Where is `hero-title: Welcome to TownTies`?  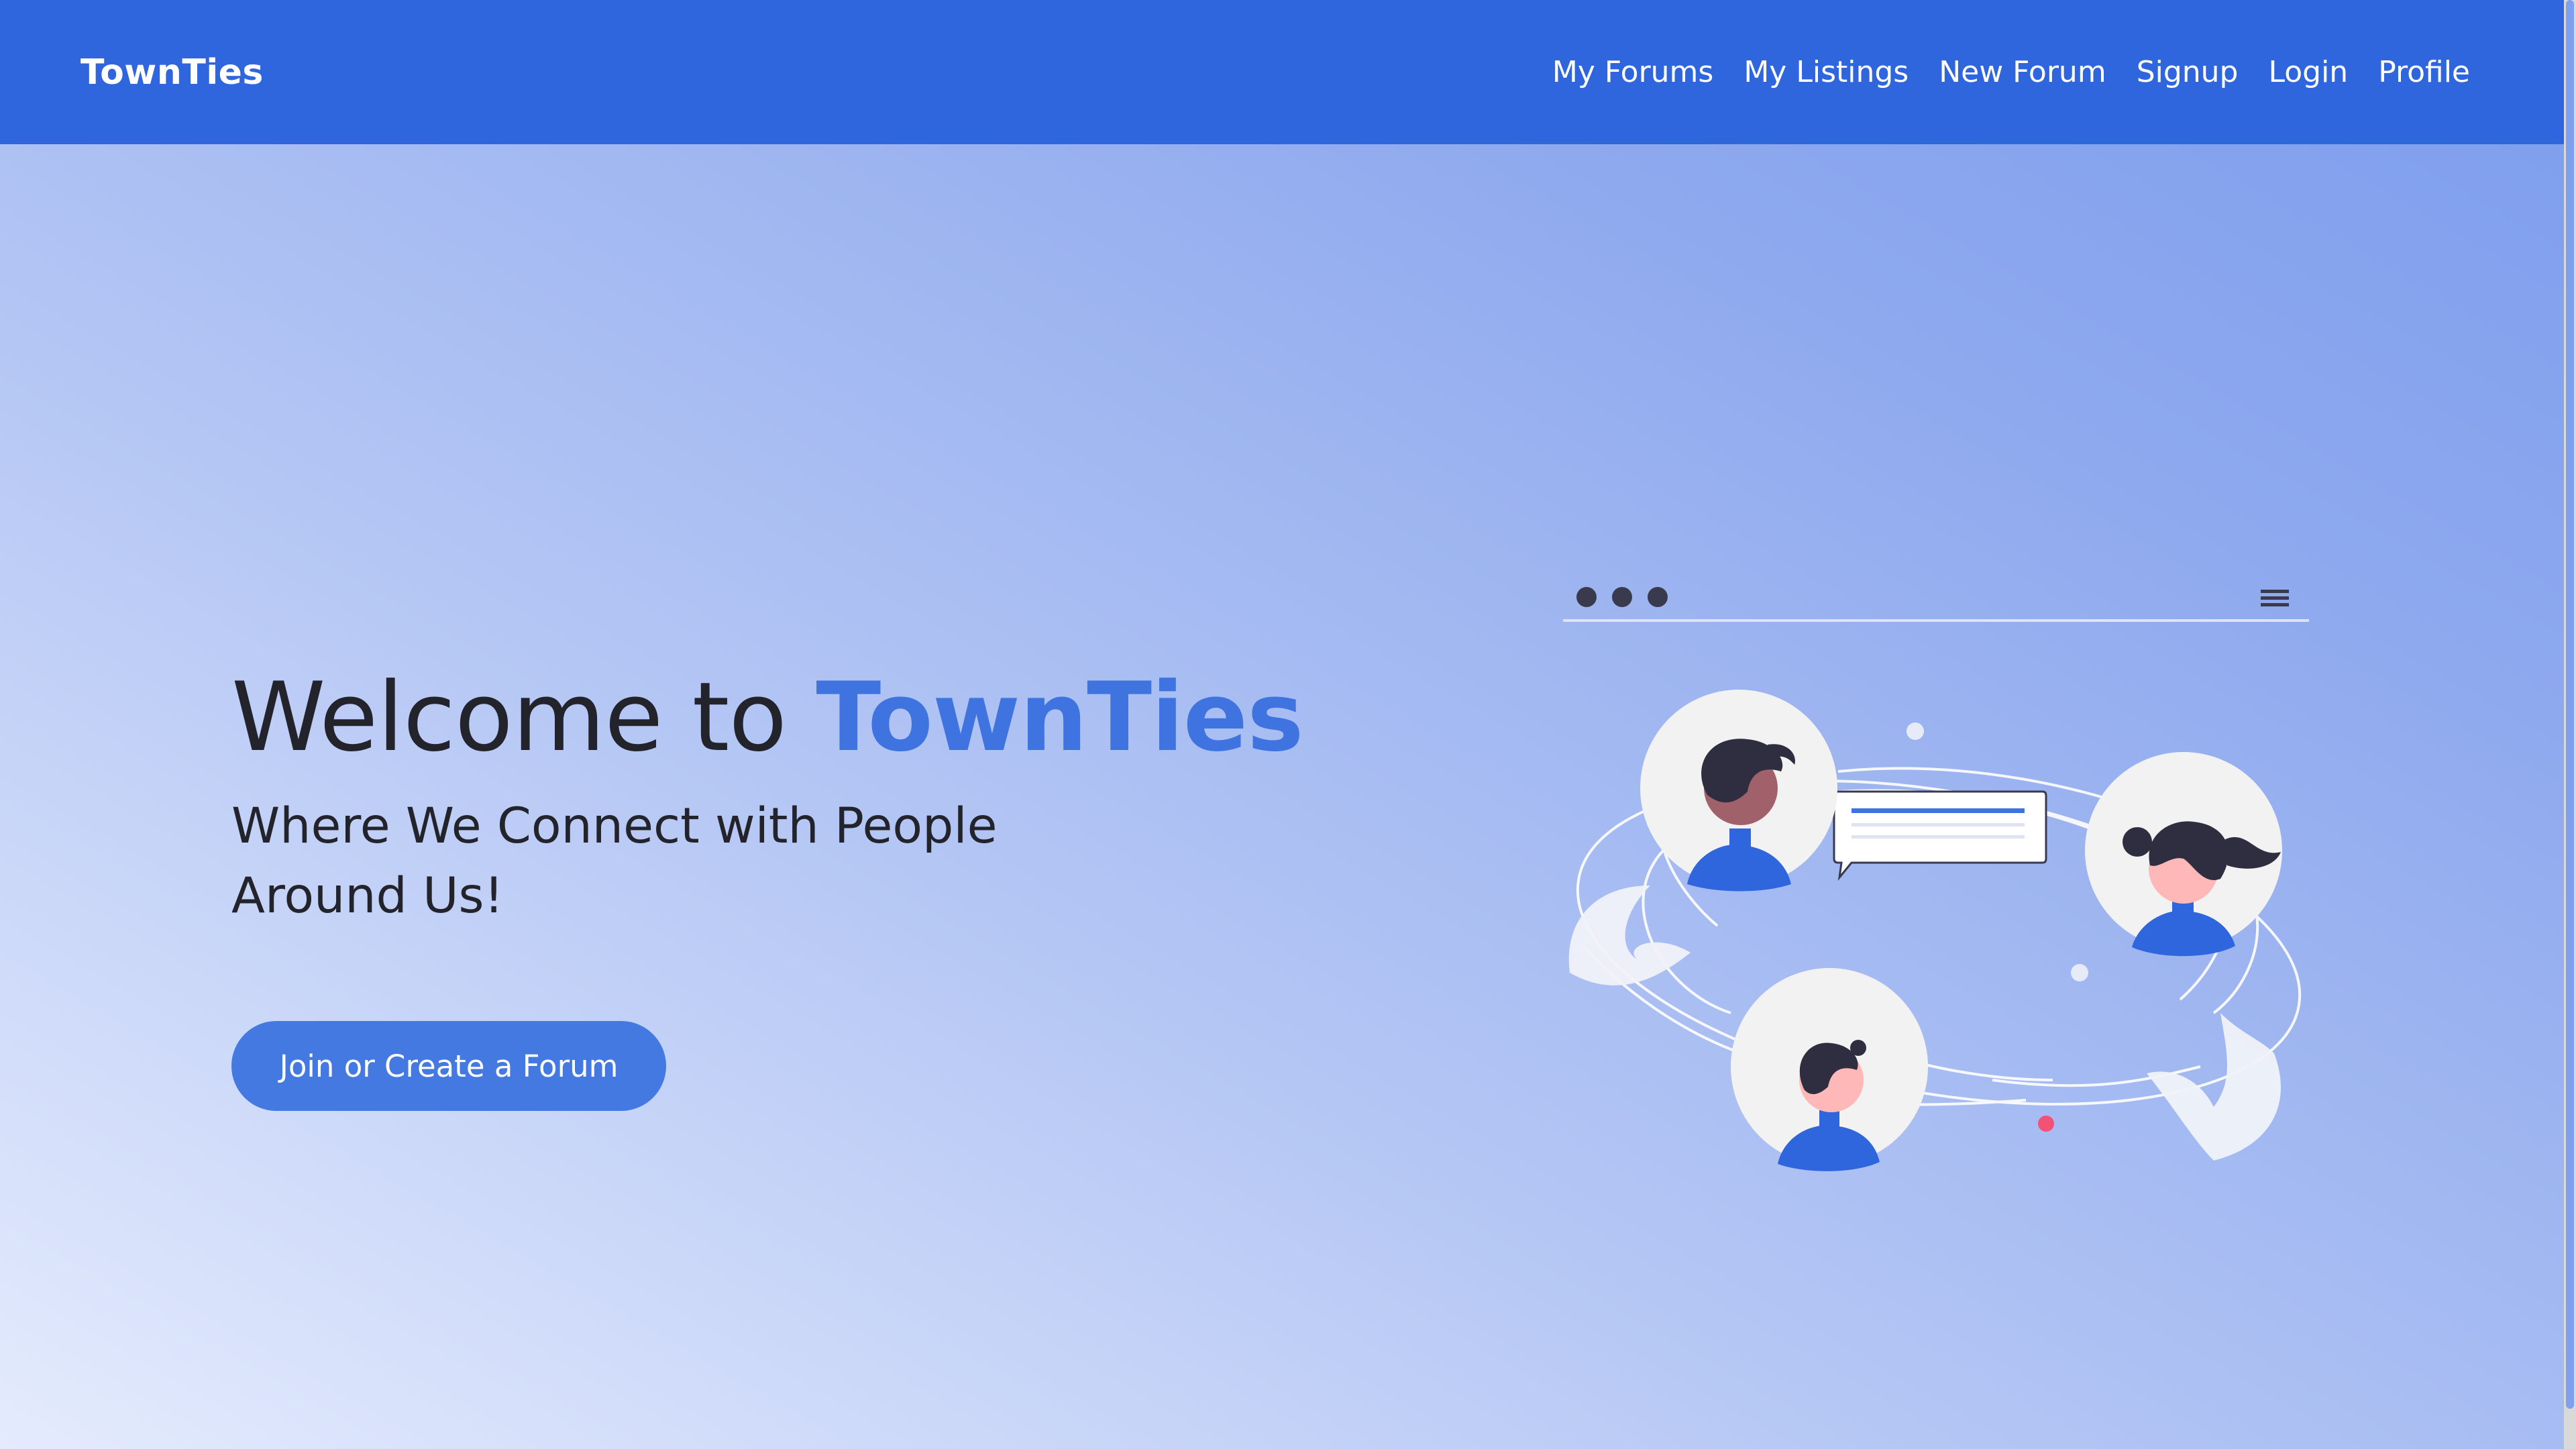
hero-title: Welcome to TownTies is located at coordinates (767, 718).